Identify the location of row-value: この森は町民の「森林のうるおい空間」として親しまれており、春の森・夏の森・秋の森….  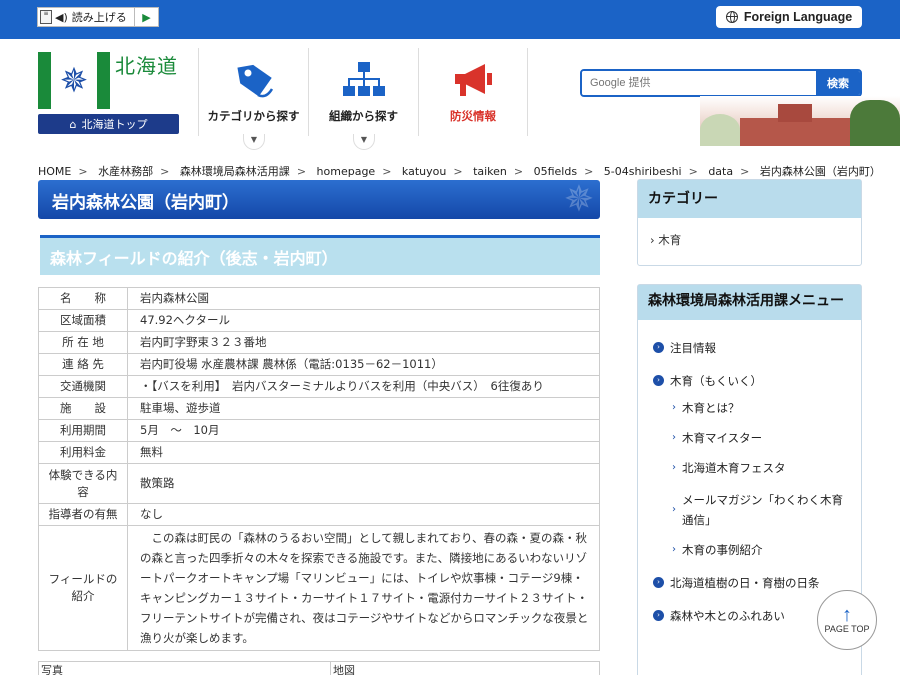
(363, 588).